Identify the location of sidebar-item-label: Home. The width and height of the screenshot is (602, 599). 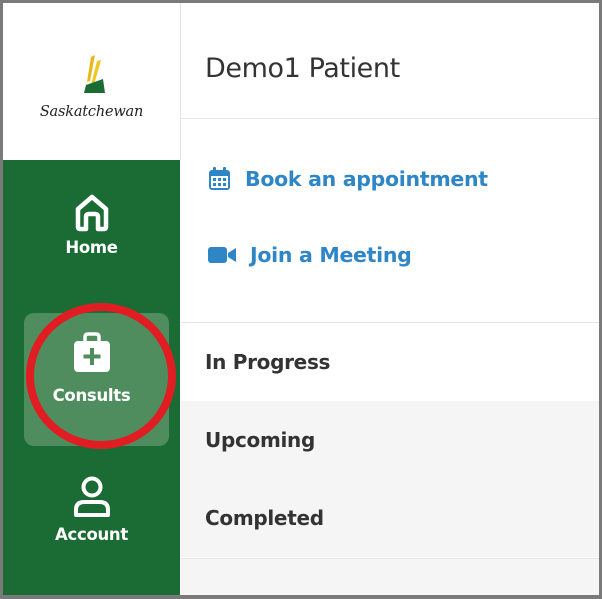
(91, 247).